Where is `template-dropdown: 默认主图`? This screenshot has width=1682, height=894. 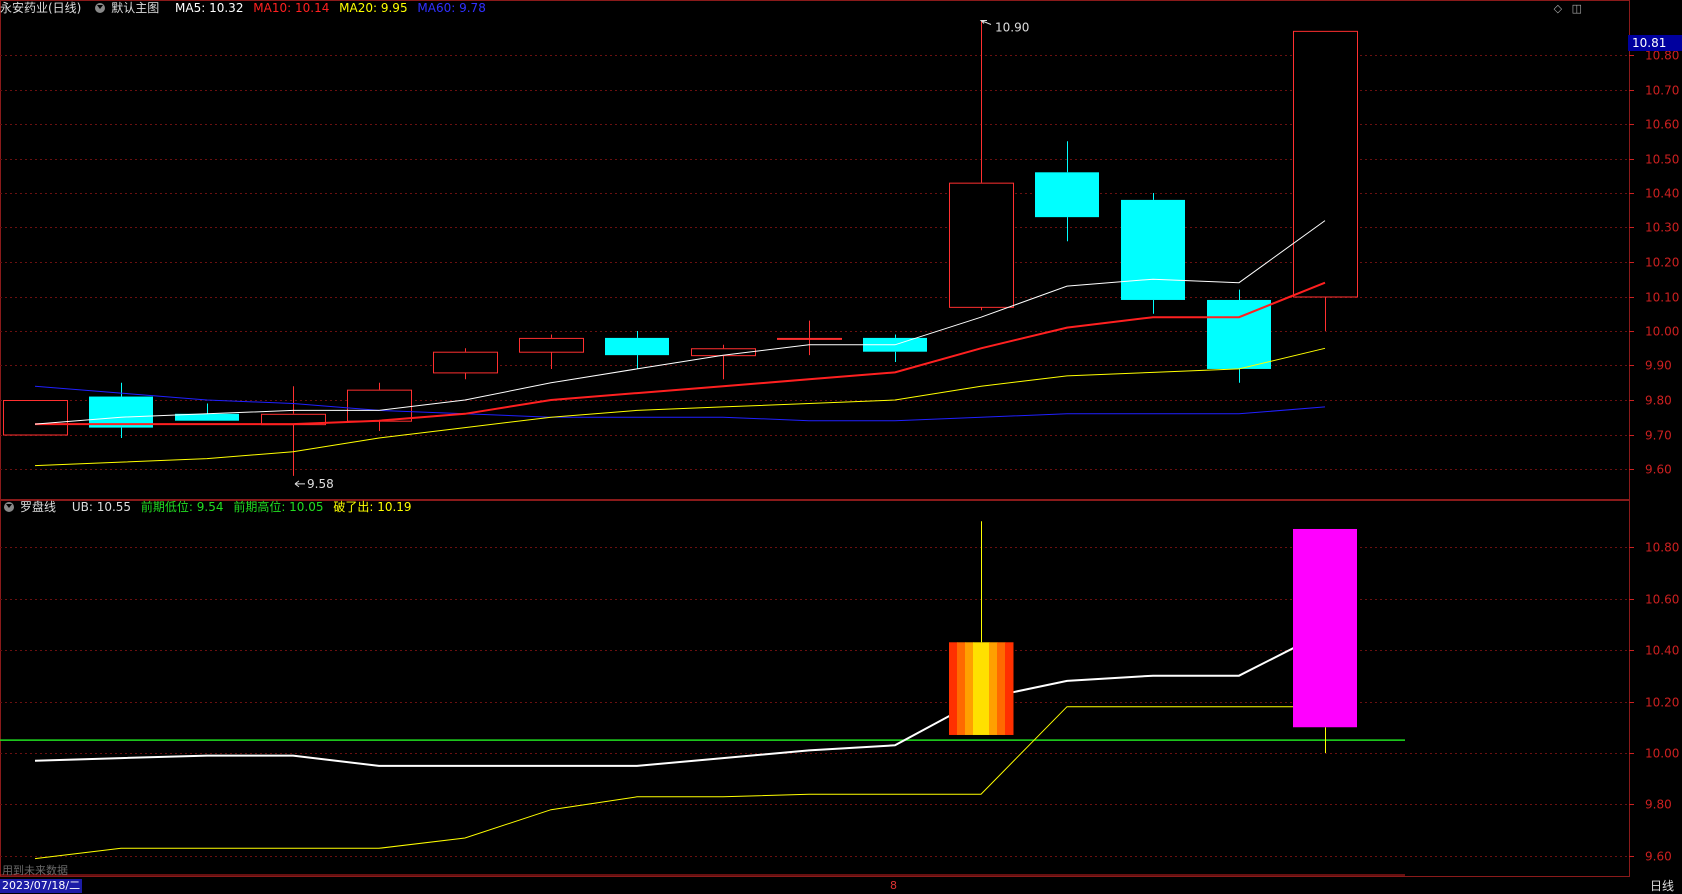
template-dropdown: 默认主图 is located at coordinates (128, 8).